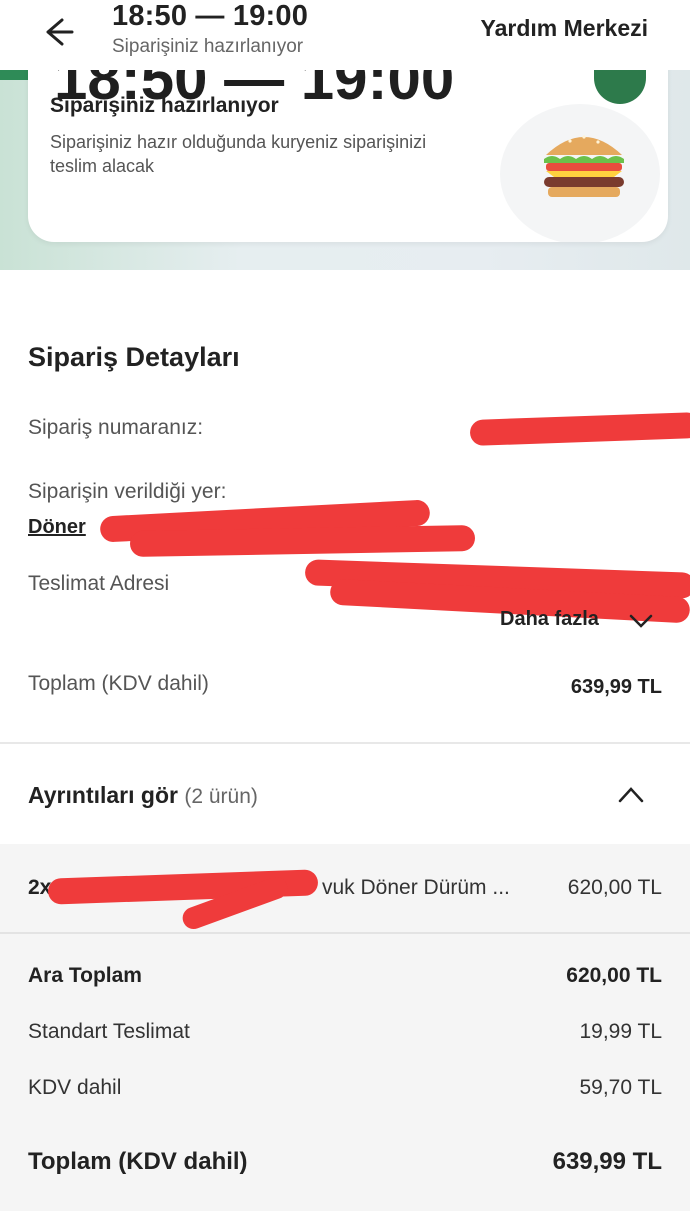 The height and width of the screenshot is (1211, 690). I want to click on item-list: 2x vuk Döner Dürüm ... 620,00 TL, so click(345, 890).